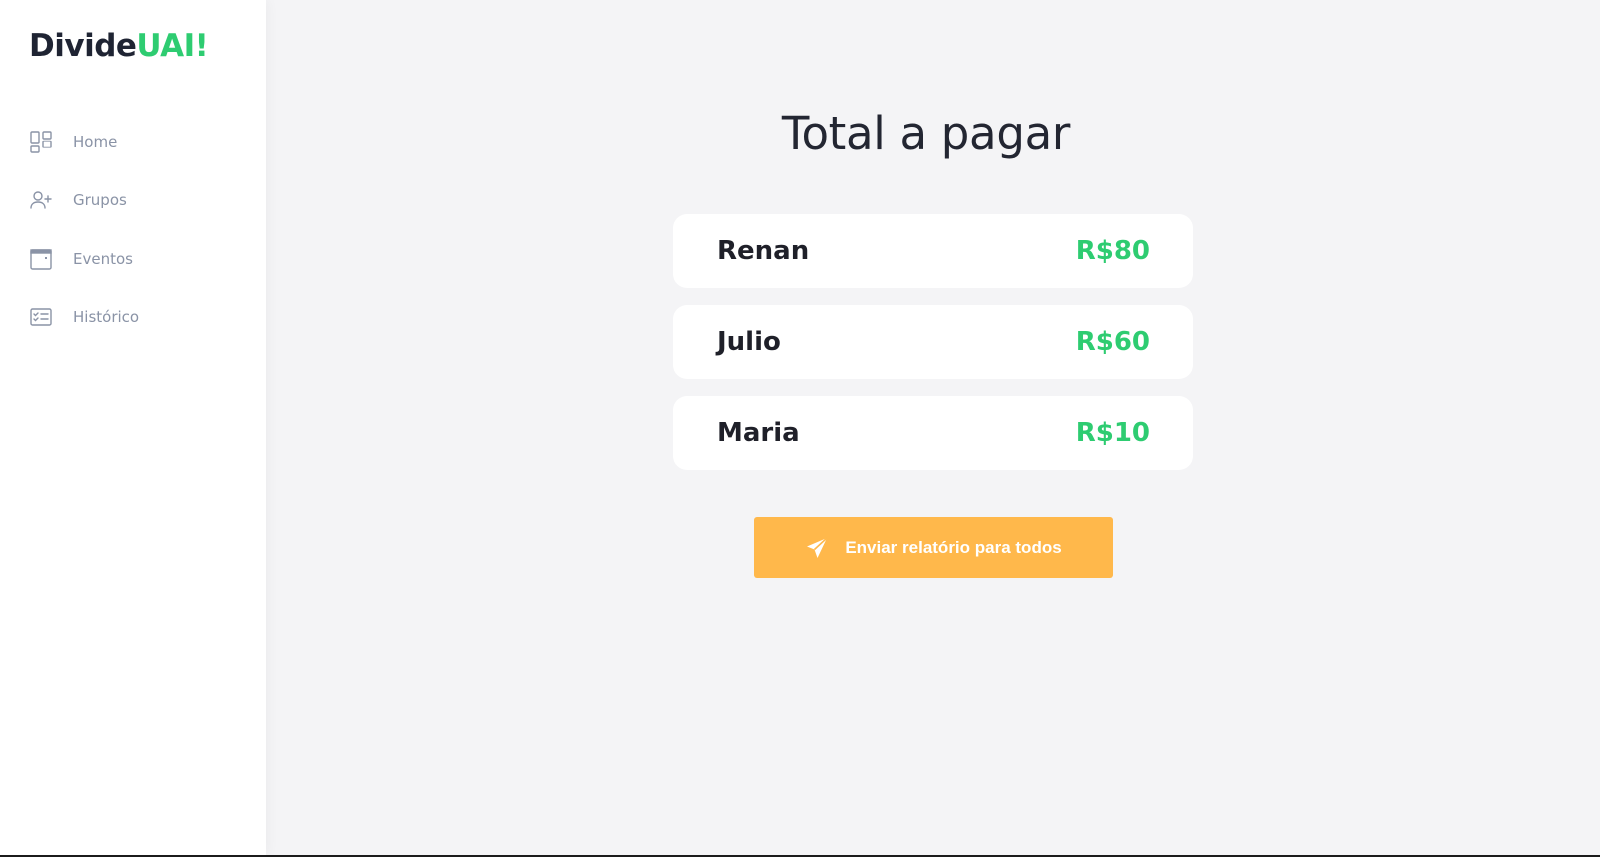  What do you see at coordinates (134, 259) in the screenshot?
I see `sidebar-item-eventos: Eventos` at bounding box center [134, 259].